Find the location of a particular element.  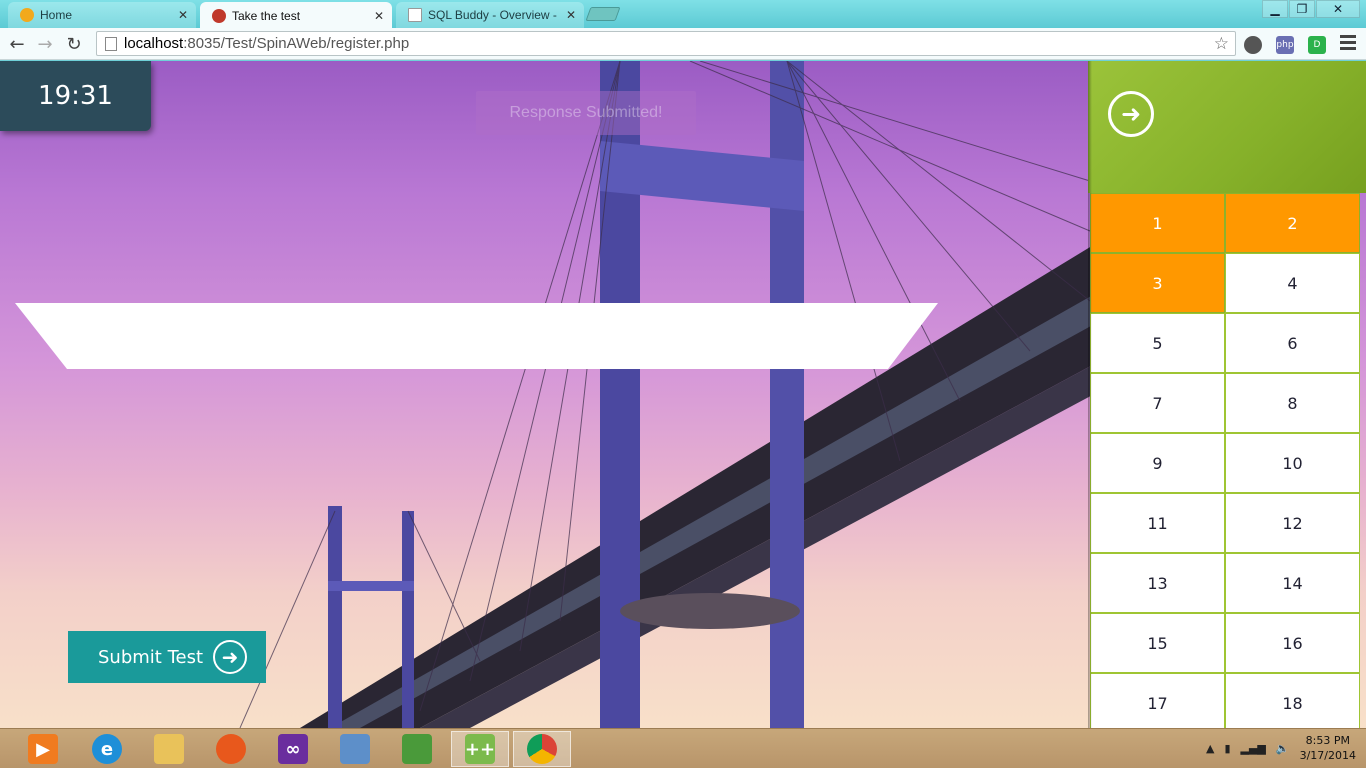

clock-date: 3/17/2014 is located at coordinates (1327, 755).